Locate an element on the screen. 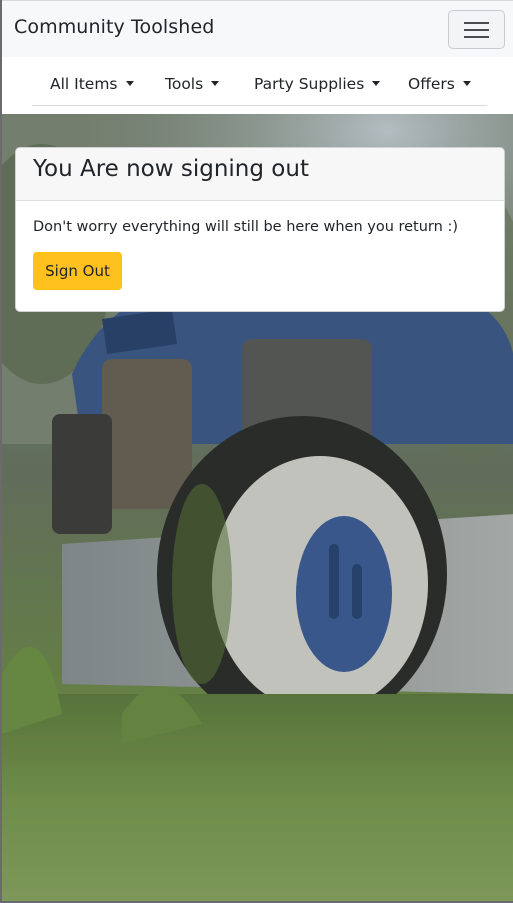 The width and height of the screenshot is (513, 903). menu-item-label: All Items is located at coordinates (84, 84).